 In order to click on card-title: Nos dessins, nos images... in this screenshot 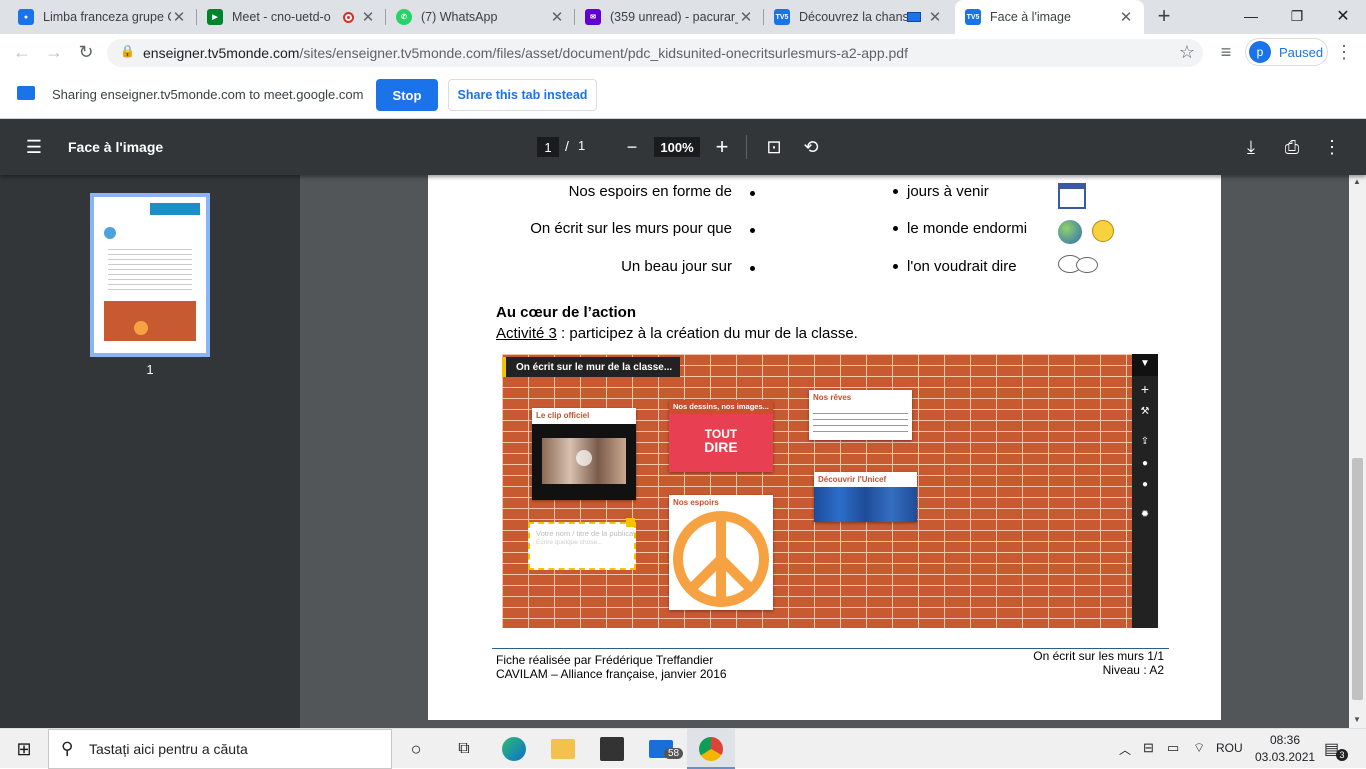, I will do `click(721, 406)`.